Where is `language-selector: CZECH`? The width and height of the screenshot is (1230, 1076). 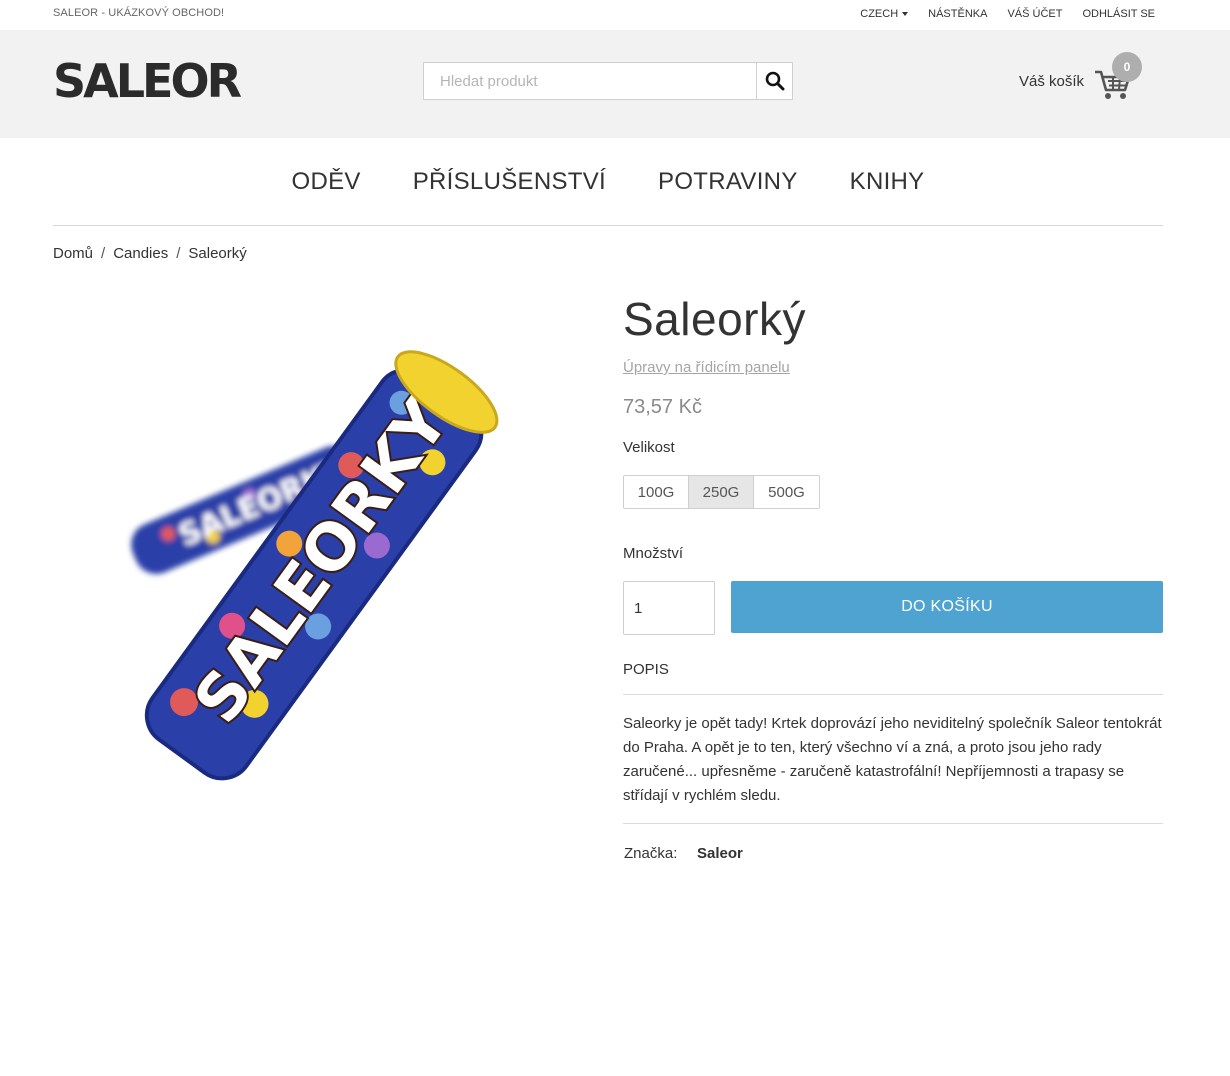 language-selector: CZECH is located at coordinates (884, 14).